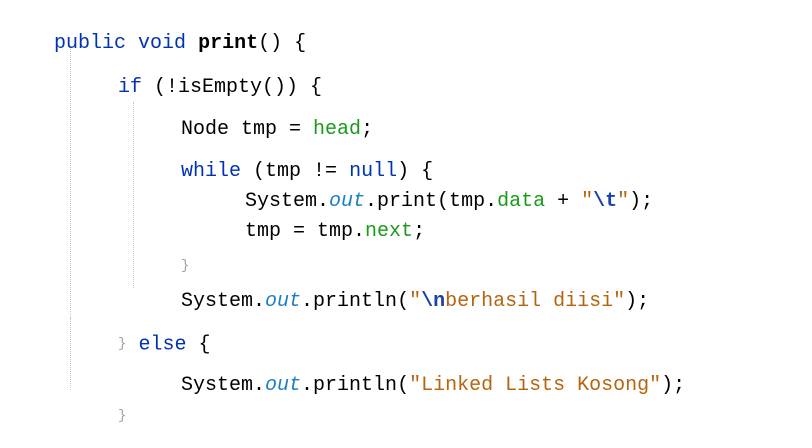  What do you see at coordinates (34, 430) in the screenshot?
I see `code-line-12: }` at bounding box center [34, 430].